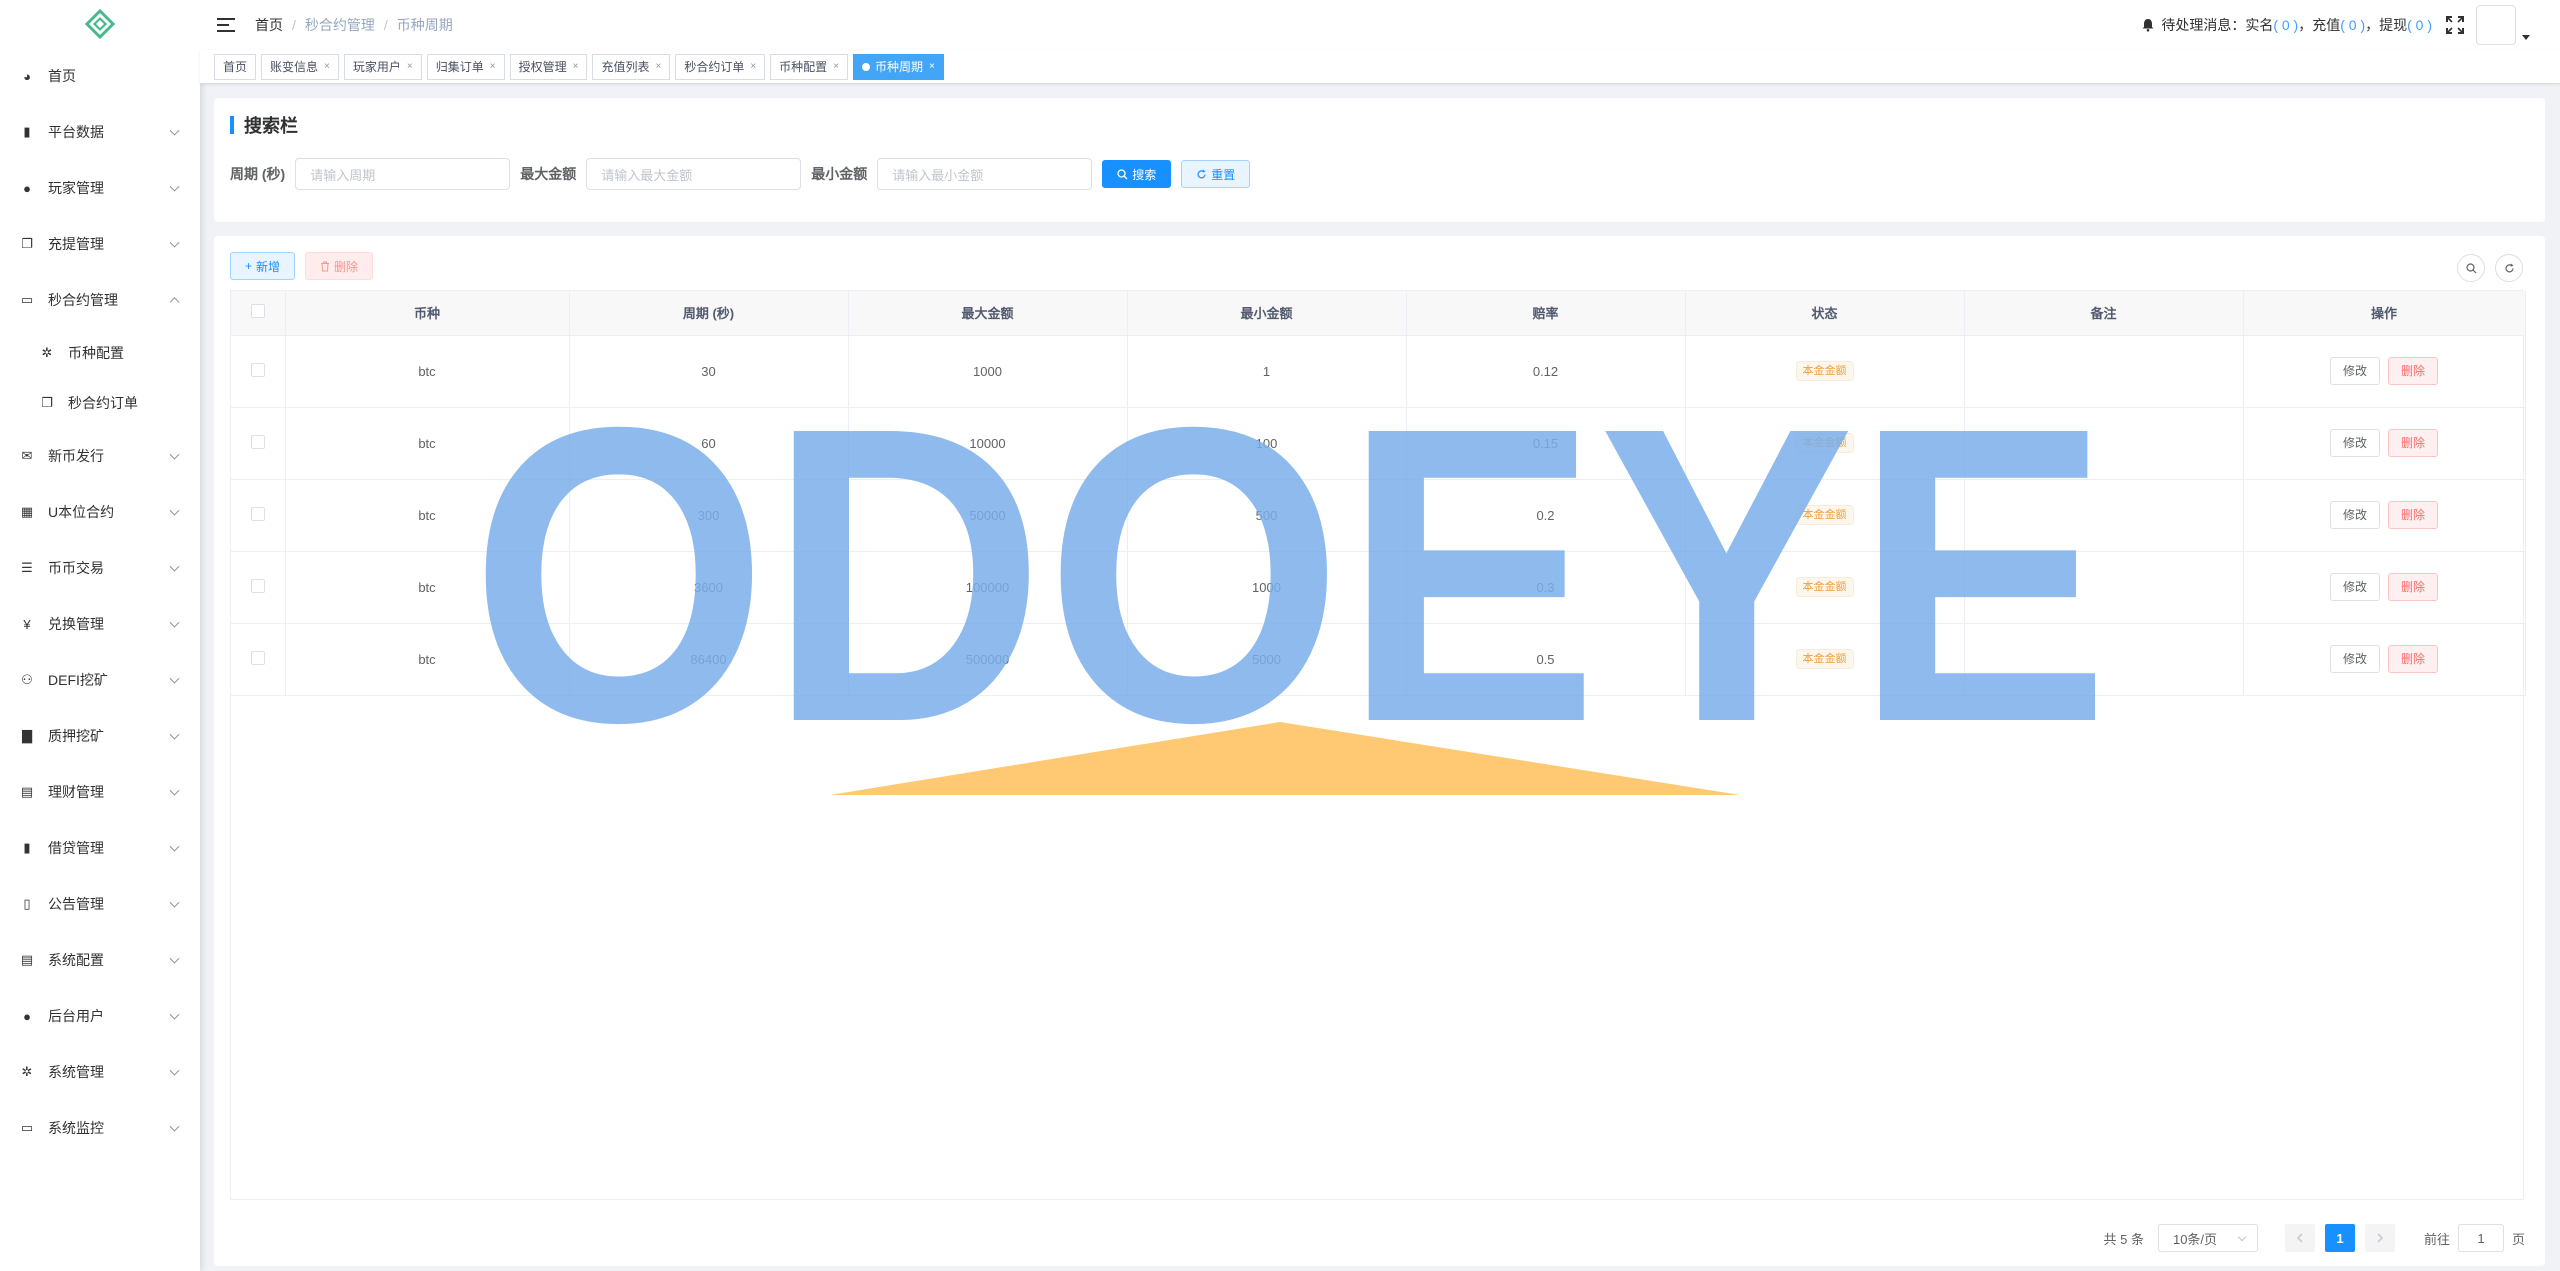 The image size is (2560, 1271). Describe the element at coordinates (1267, 587) in the screenshot. I see `cell-min: 1000` at that location.